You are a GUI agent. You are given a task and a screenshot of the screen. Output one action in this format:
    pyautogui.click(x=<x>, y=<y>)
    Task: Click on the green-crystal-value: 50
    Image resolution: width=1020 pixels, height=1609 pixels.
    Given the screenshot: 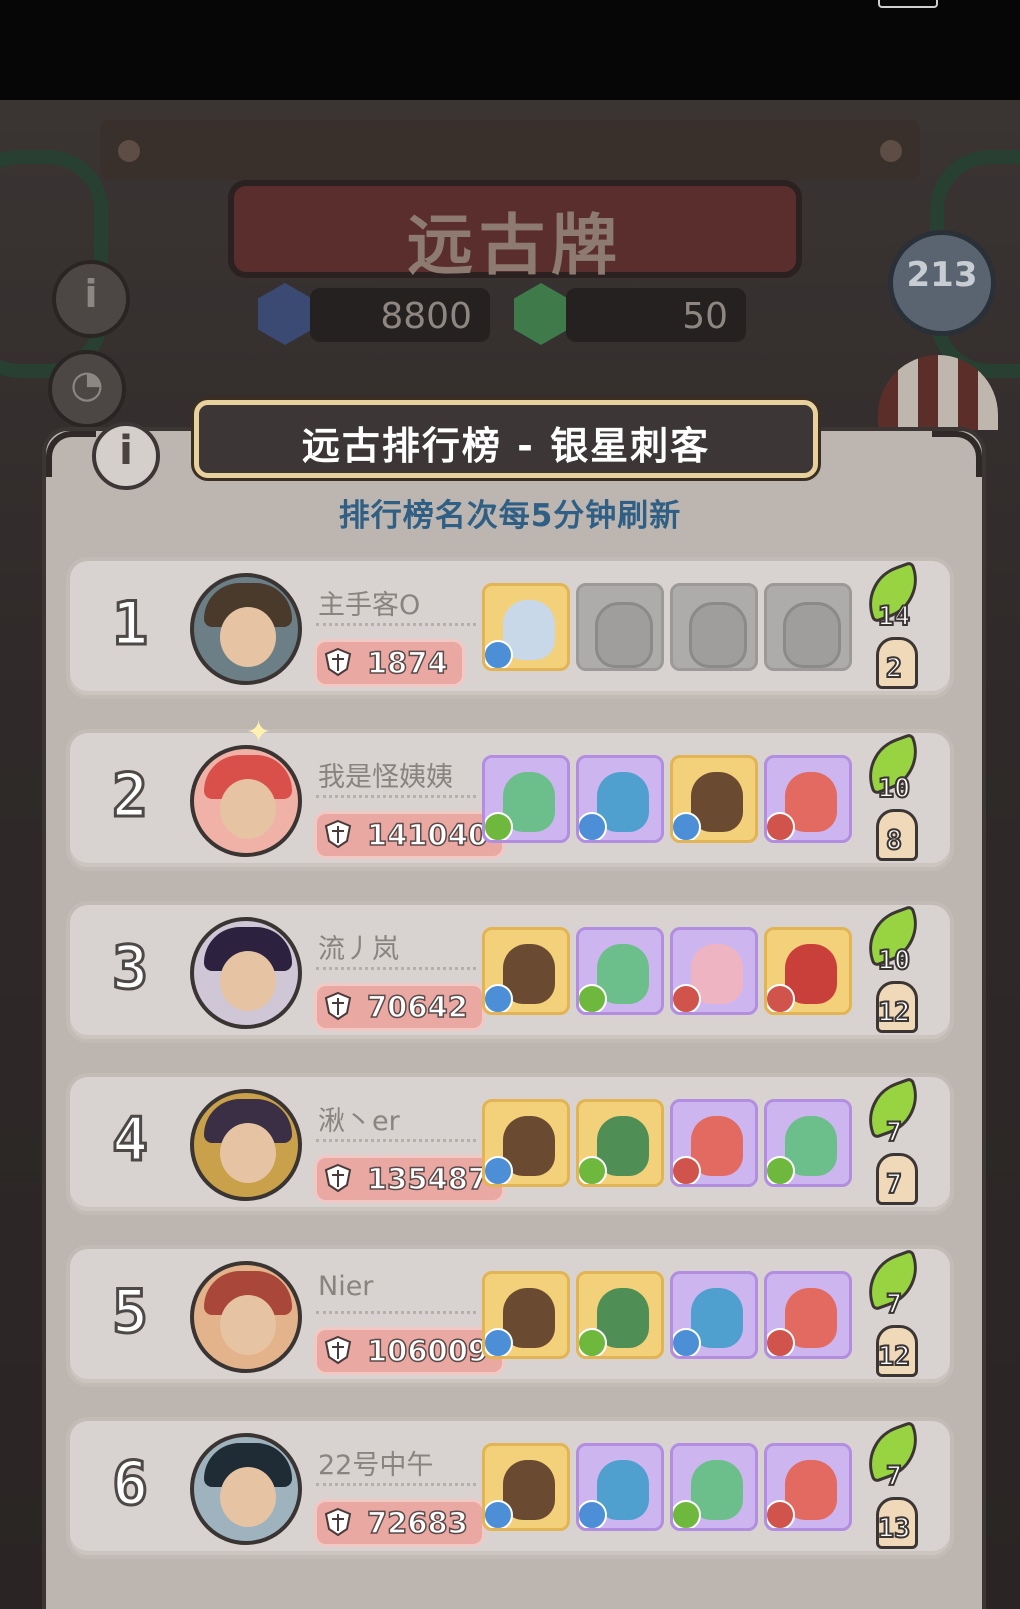 What is the action you would take?
    pyautogui.click(x=705, y=316)
    